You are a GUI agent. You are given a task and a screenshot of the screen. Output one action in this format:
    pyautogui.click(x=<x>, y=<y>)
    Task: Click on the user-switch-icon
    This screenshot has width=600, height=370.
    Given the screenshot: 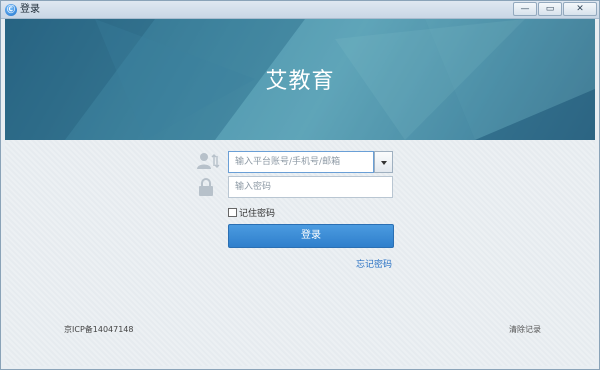 What is the action you would take?
    pyautogui.click(x=208, y=161)
    